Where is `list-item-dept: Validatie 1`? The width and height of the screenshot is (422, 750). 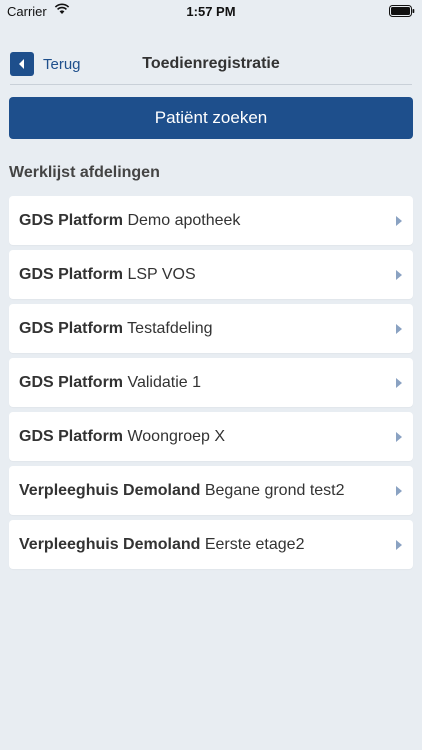
list-item-dept: Validatie 1 is located at coordinates (164, 382).